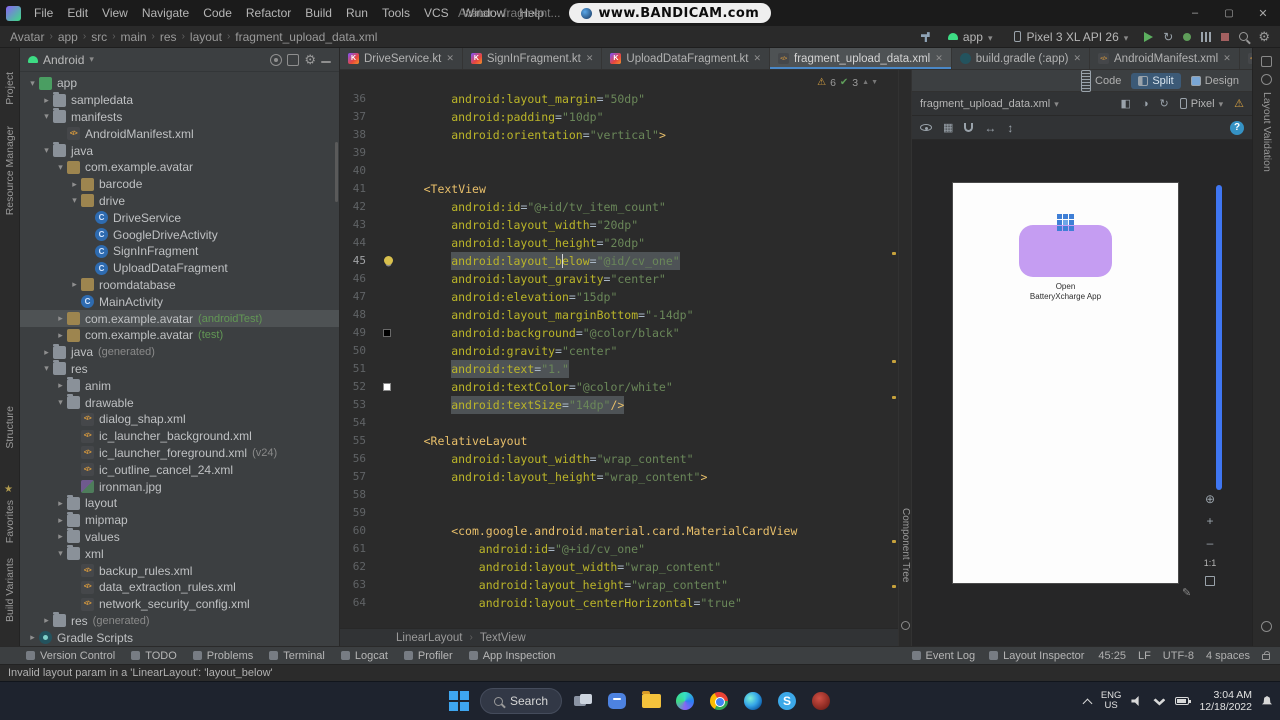 This screenshot has height=720, width=1280. Describe the element at coordinates (1135, 701) in the screenshot. I see `volume-icon` at that location.